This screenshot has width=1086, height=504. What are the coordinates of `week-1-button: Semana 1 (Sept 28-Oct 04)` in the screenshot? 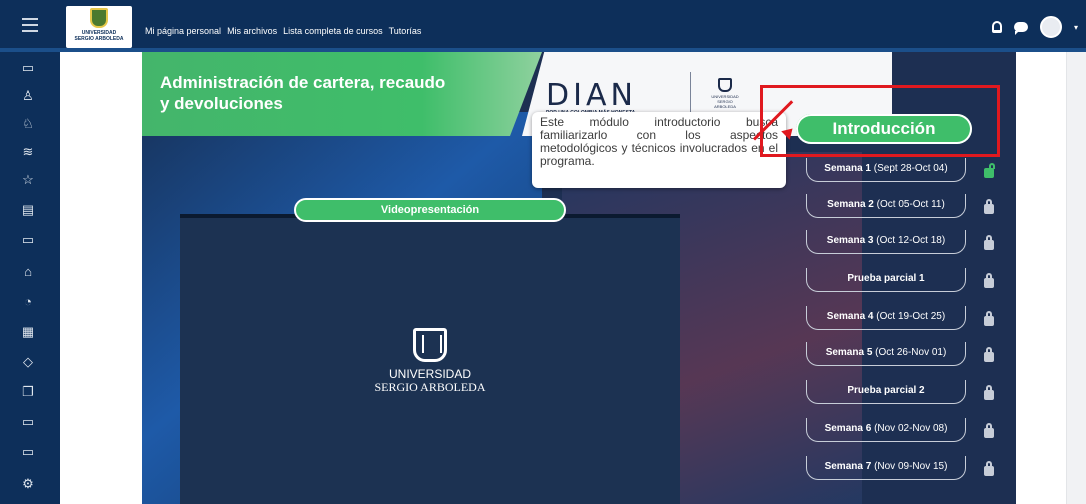 It's located at (886, 170).